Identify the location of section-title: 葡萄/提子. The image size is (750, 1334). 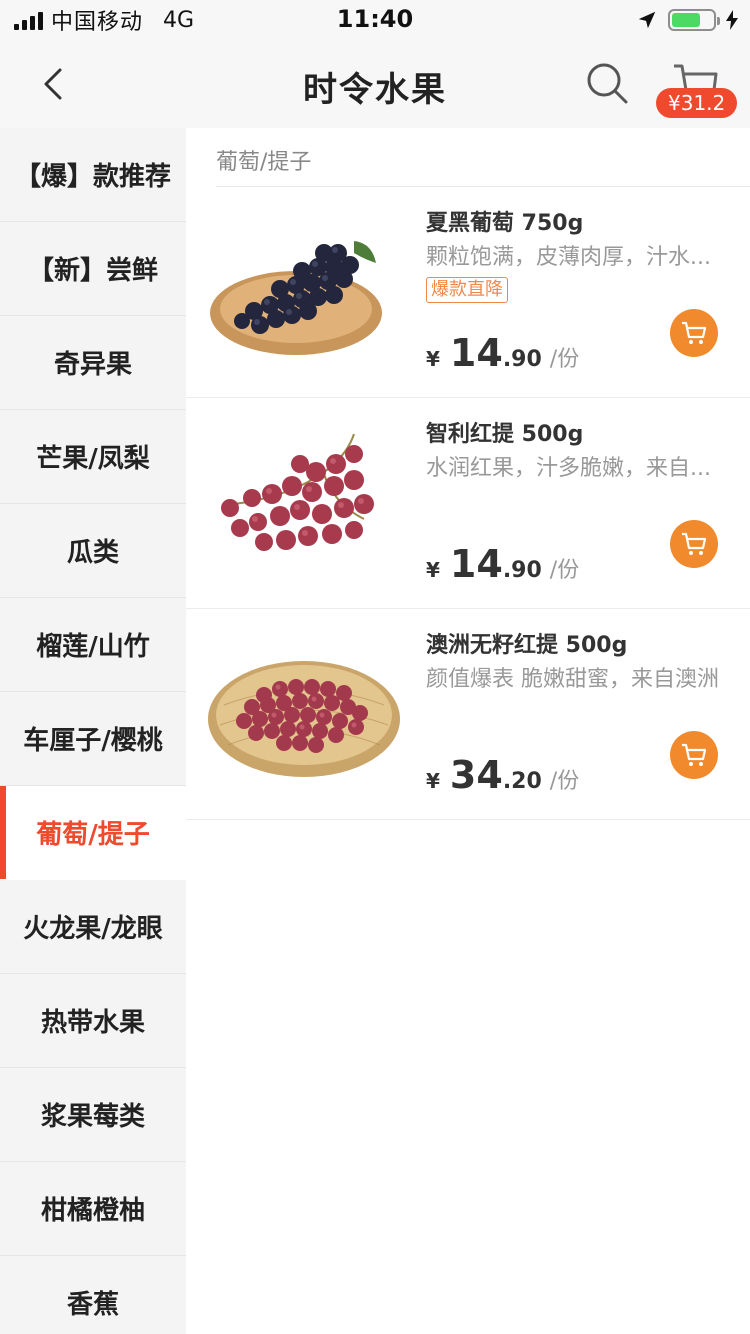
(264, 162).